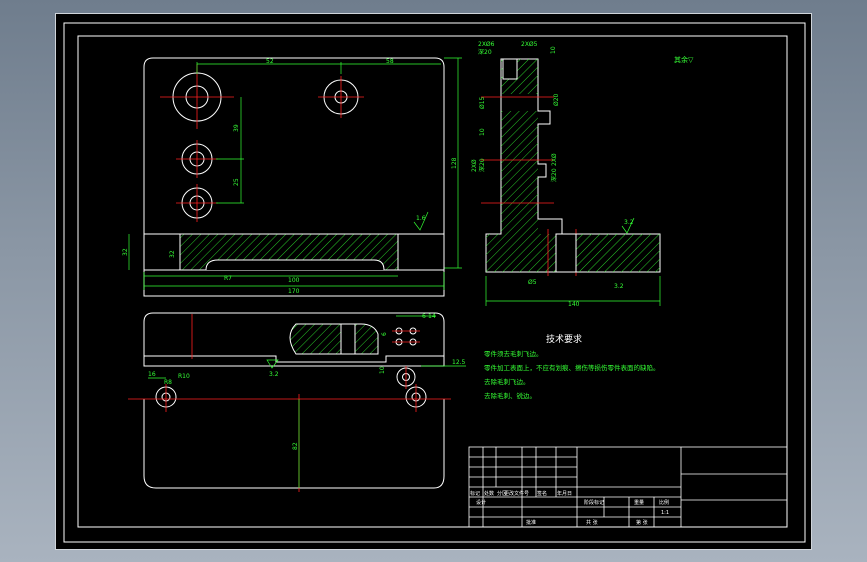 The image size is (867, 562). Describe the element at coordinates (382, 370) in the screenshot. I see `dim-10-bottom: 10` at that location.